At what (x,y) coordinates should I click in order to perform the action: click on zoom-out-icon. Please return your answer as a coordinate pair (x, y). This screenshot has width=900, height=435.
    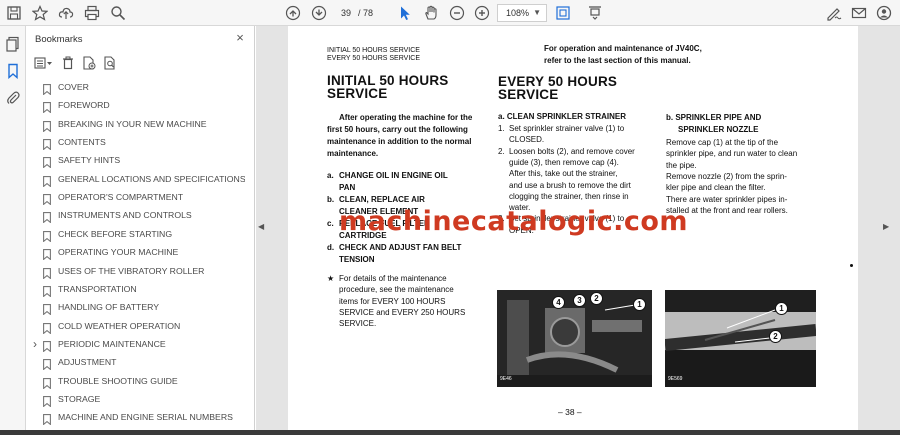
    Looking at the image, I should click on (457, 13).